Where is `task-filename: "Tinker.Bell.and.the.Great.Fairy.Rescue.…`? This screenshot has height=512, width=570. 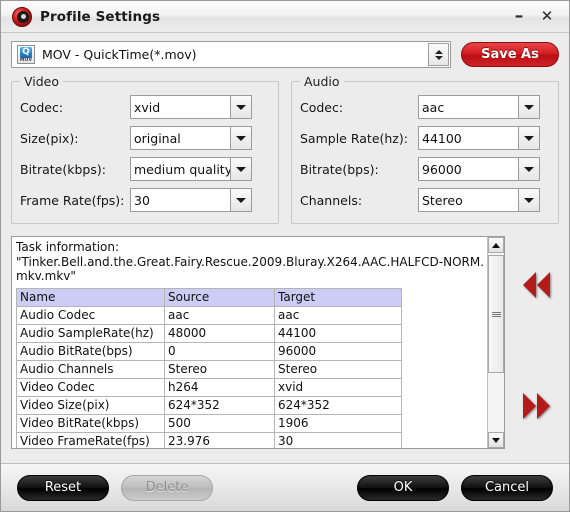
task-filename: "Tinker.Bell.and.the.Great.Fairy.Rescue.… is located at coordinates (250, 269).